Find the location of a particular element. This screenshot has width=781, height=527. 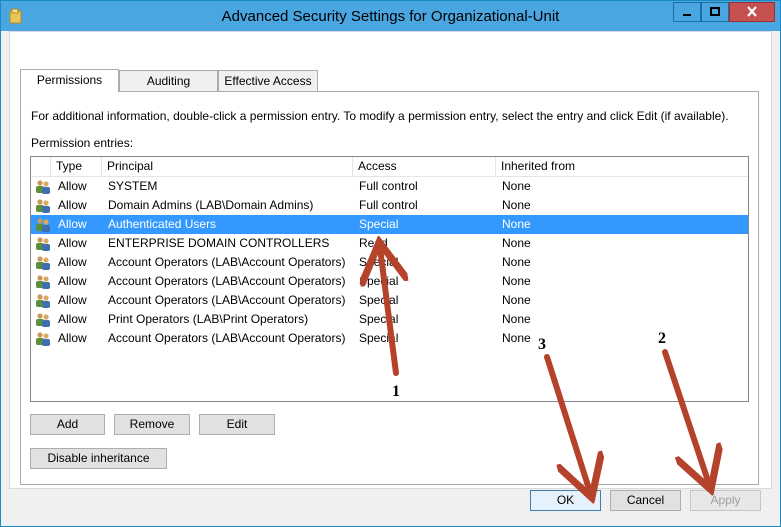

tab-auditing: Auditing is located at coordinates (168, 80).